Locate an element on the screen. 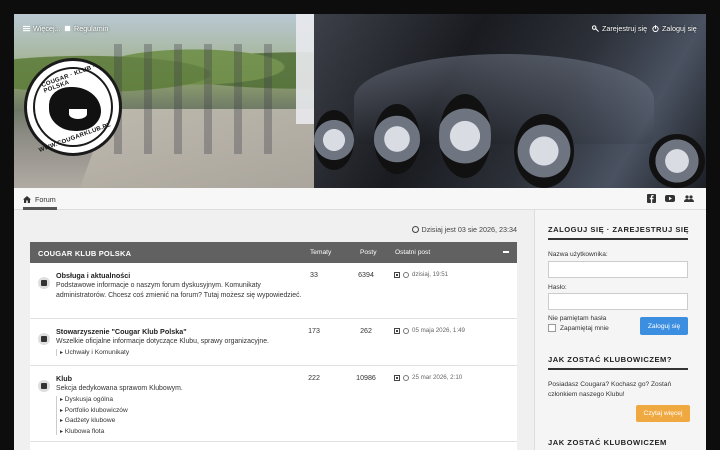 Image resolution: width=720 pixels, height=450 pixels. rules-link: Regulamin is located at coordinates (86, 28).